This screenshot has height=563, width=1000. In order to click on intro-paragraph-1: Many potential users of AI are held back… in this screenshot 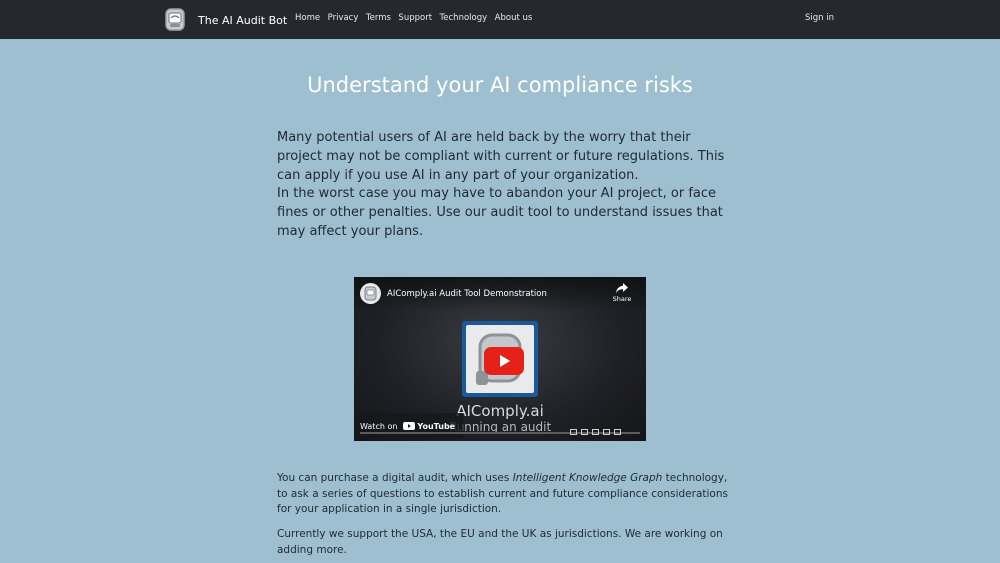, I will do `click(501, 156)`.